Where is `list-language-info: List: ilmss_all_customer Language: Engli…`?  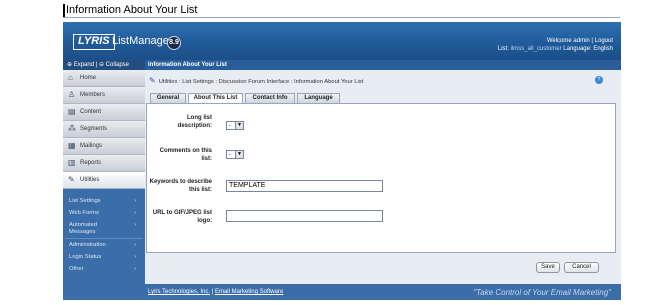
list-language-info: List: ilmss_all_customer Language: Engli… is located at coordinates (555, 49).